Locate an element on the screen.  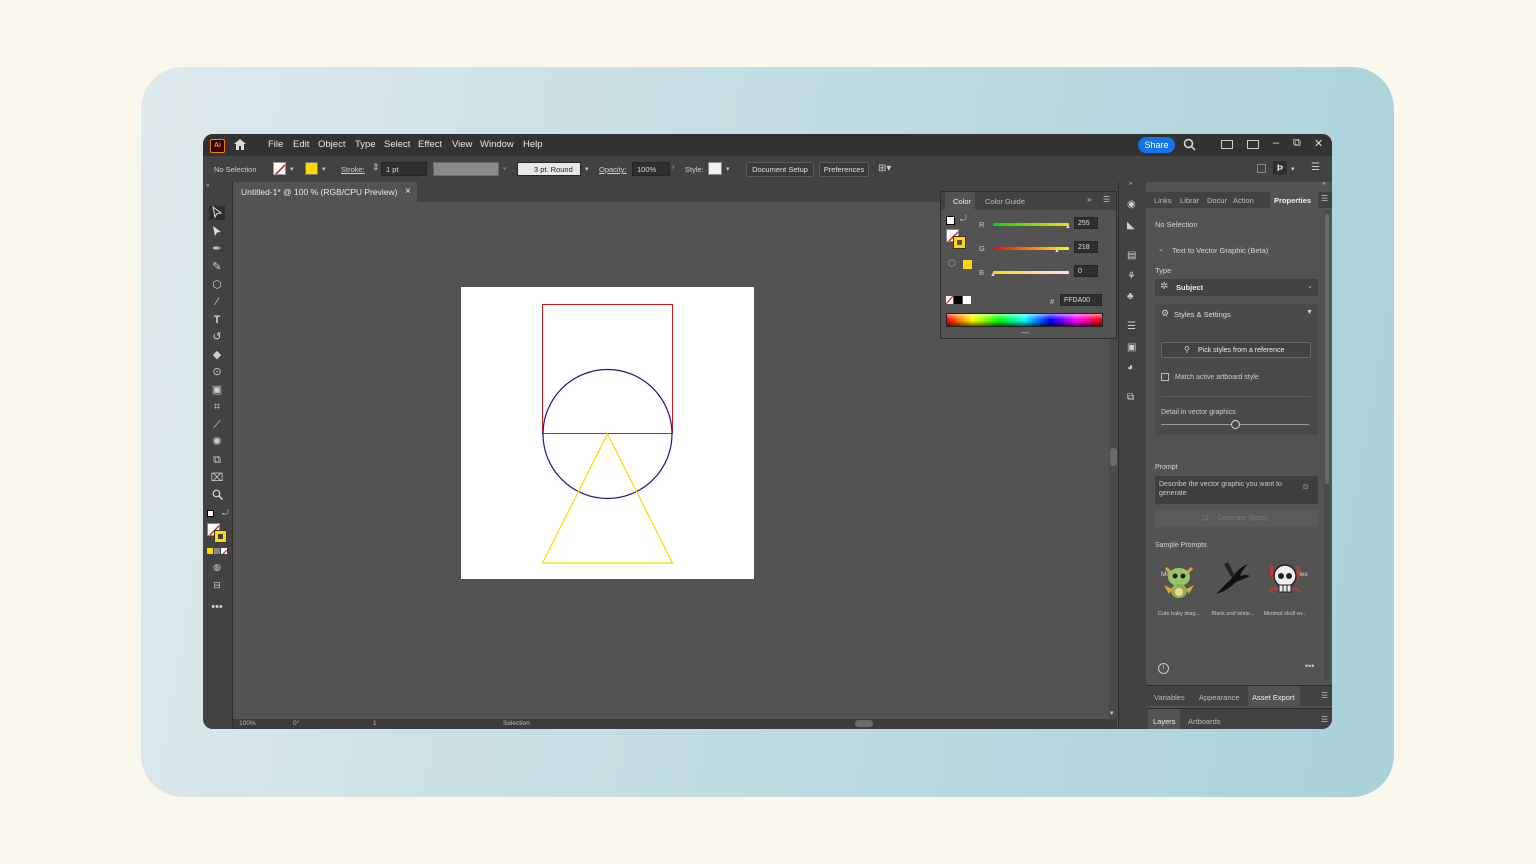
white-swatch is located at coordinates (967, 300).